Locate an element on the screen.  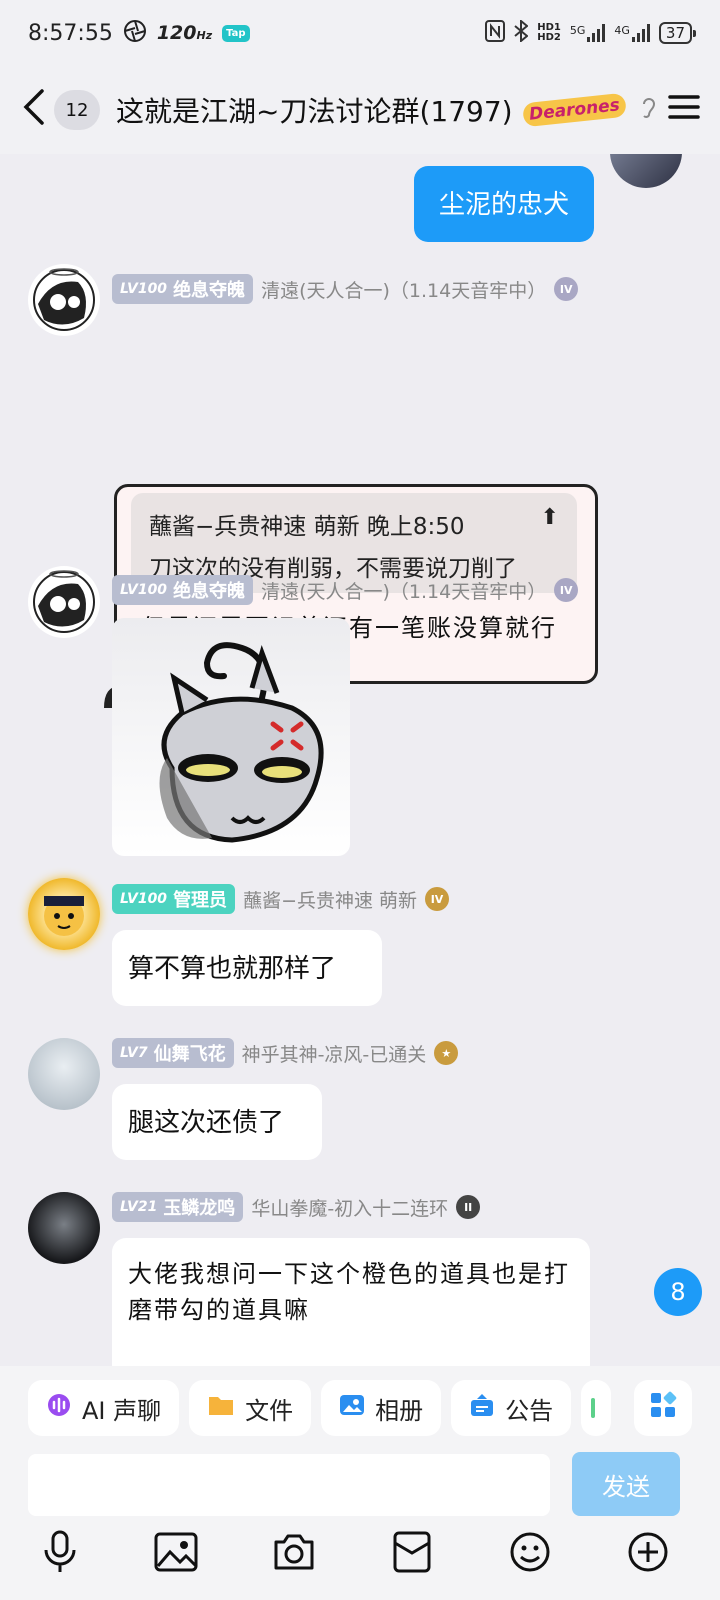
input-panel: AI 声聊 文件 相册 公告 发送 is located at coordinates (360, 1461).